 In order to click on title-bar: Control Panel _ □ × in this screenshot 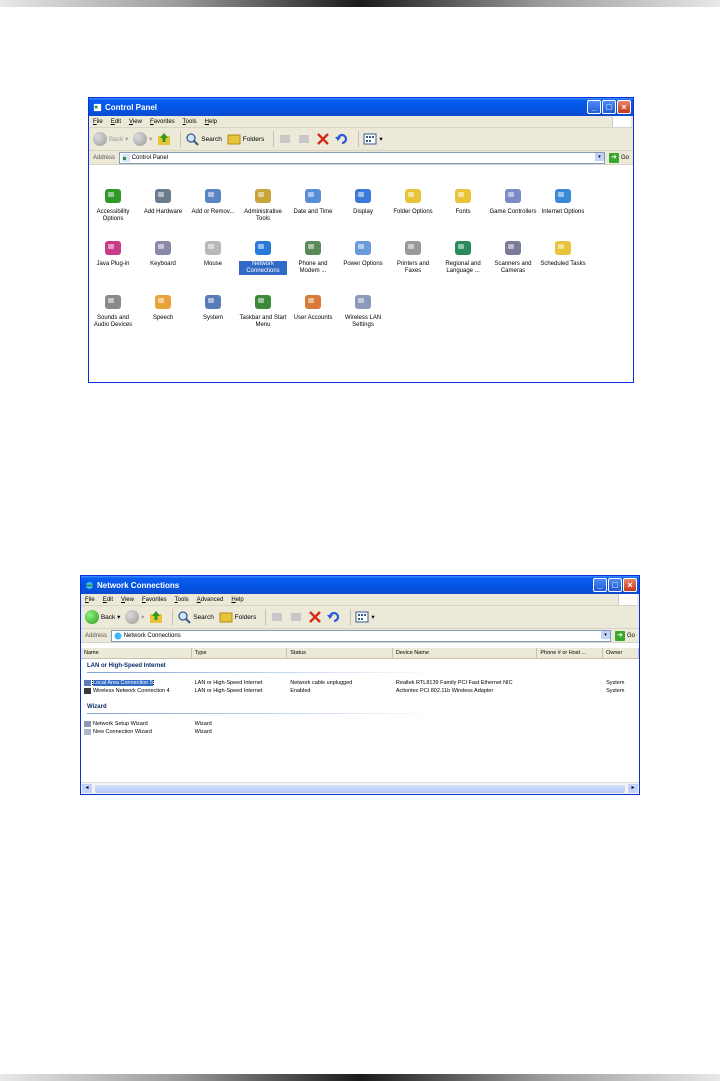, I will do `click(361, 107)`.